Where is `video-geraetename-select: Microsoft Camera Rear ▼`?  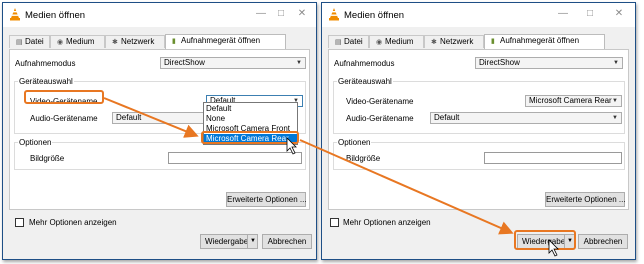 video-geraetename-select: Microsoft Camera Rear ▼ is located at coordinates (573, 101).